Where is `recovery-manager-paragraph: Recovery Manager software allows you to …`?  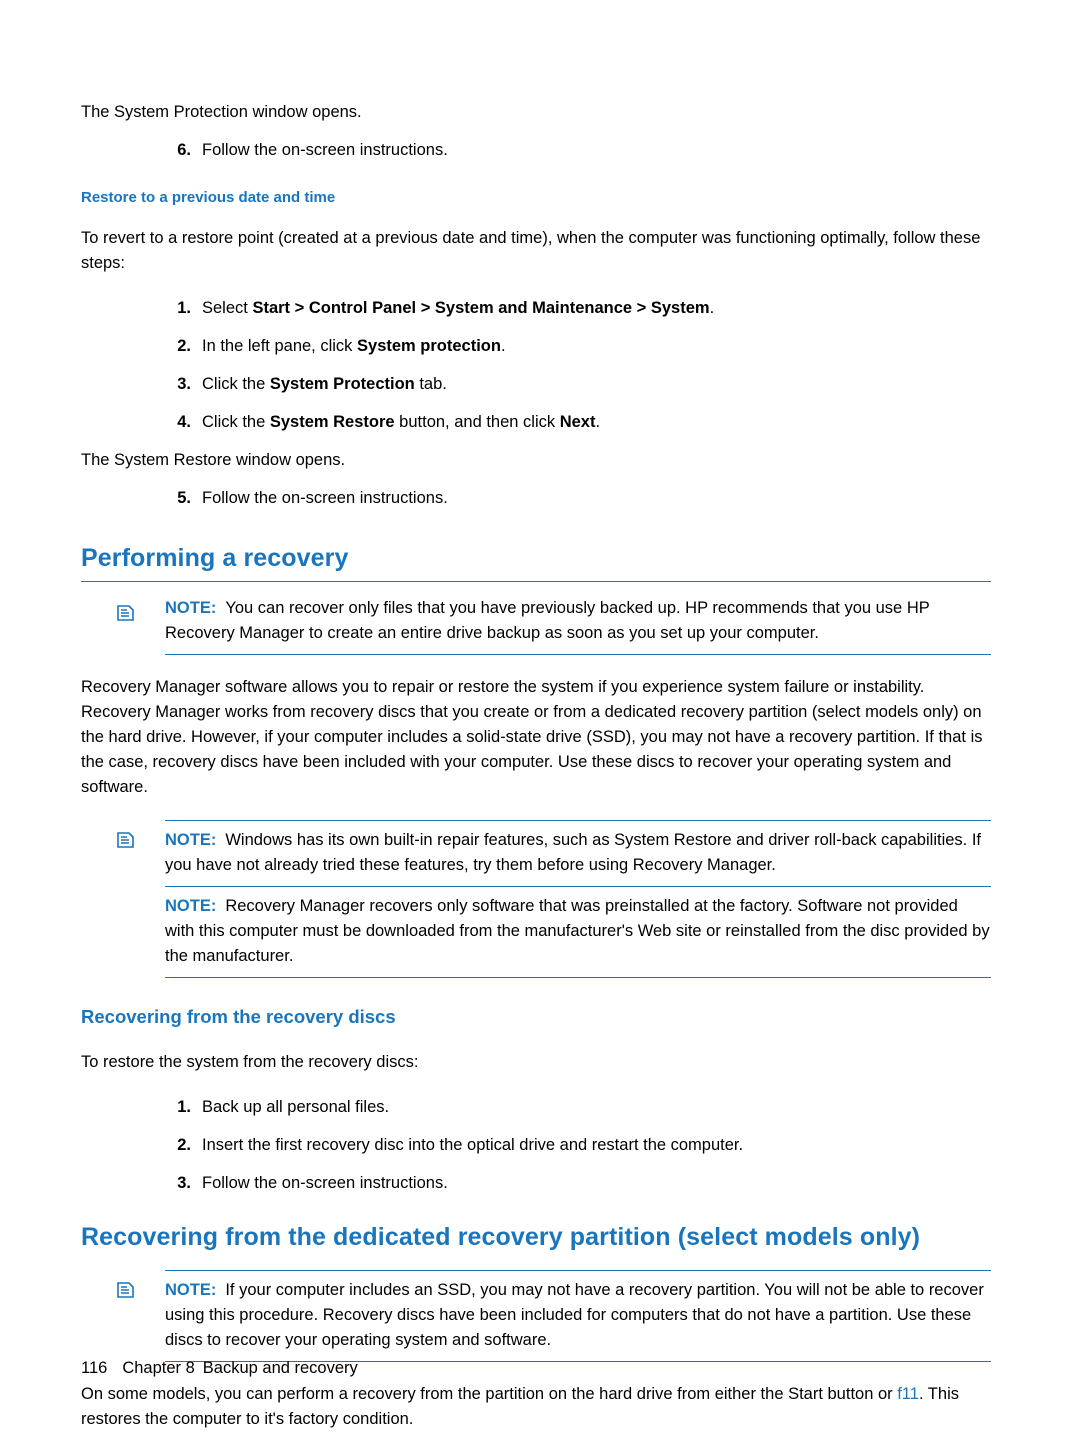 recovery-manager-paragraph: Recovery Manager software allows you to … is located at coordinates (532, 737).